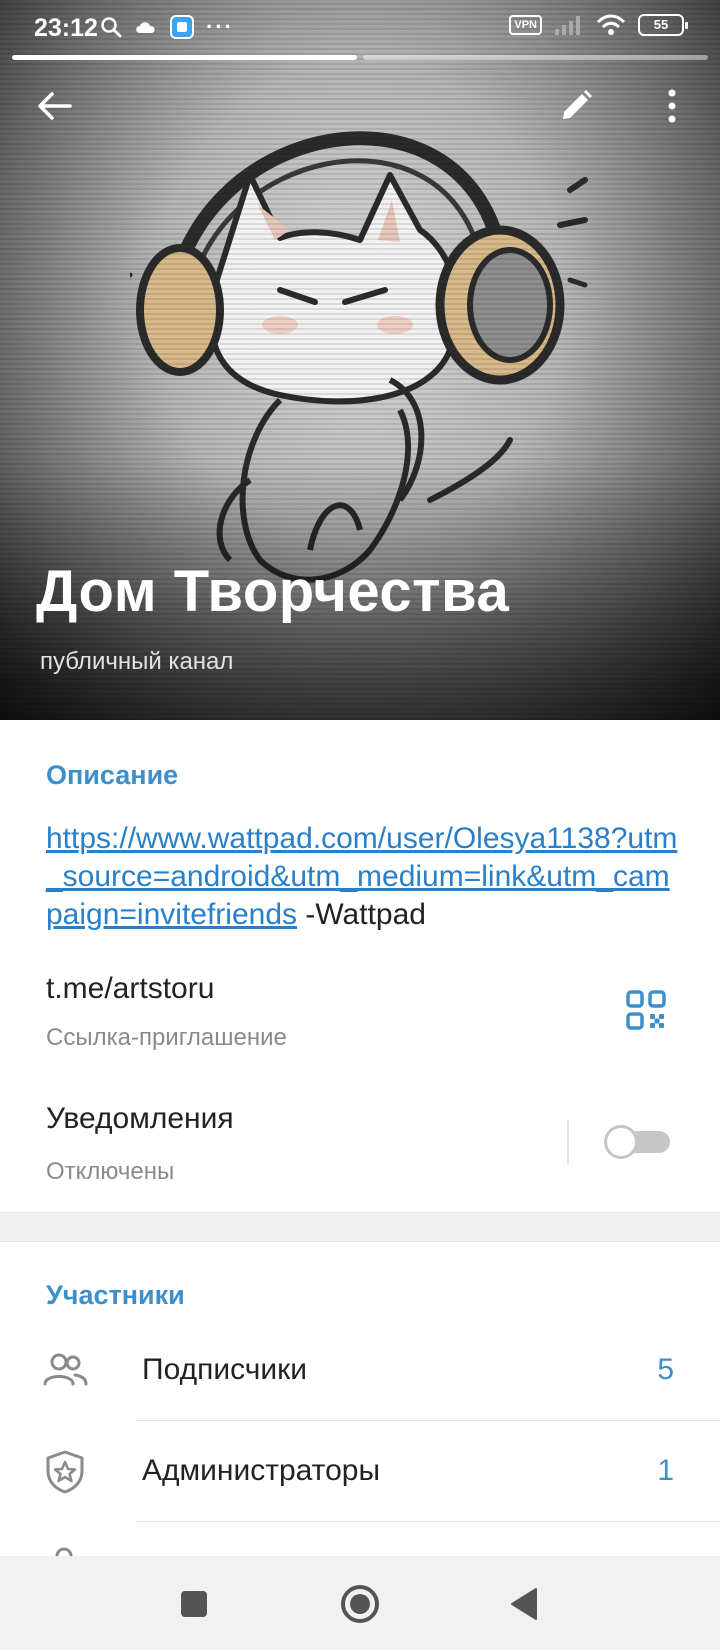 This screenshot has height=1650, width=720. Describe the element at coordinates (64, 1551) in the screenshot. I see `partial-icon` at that location.